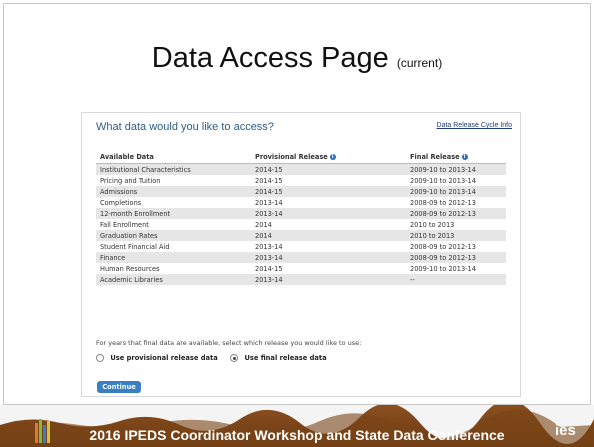 This screenshot has height=447, width=594. Describe the element at coordinates (173, 157) in the screenshot. I see `header-available-data: Available Data` at that location.